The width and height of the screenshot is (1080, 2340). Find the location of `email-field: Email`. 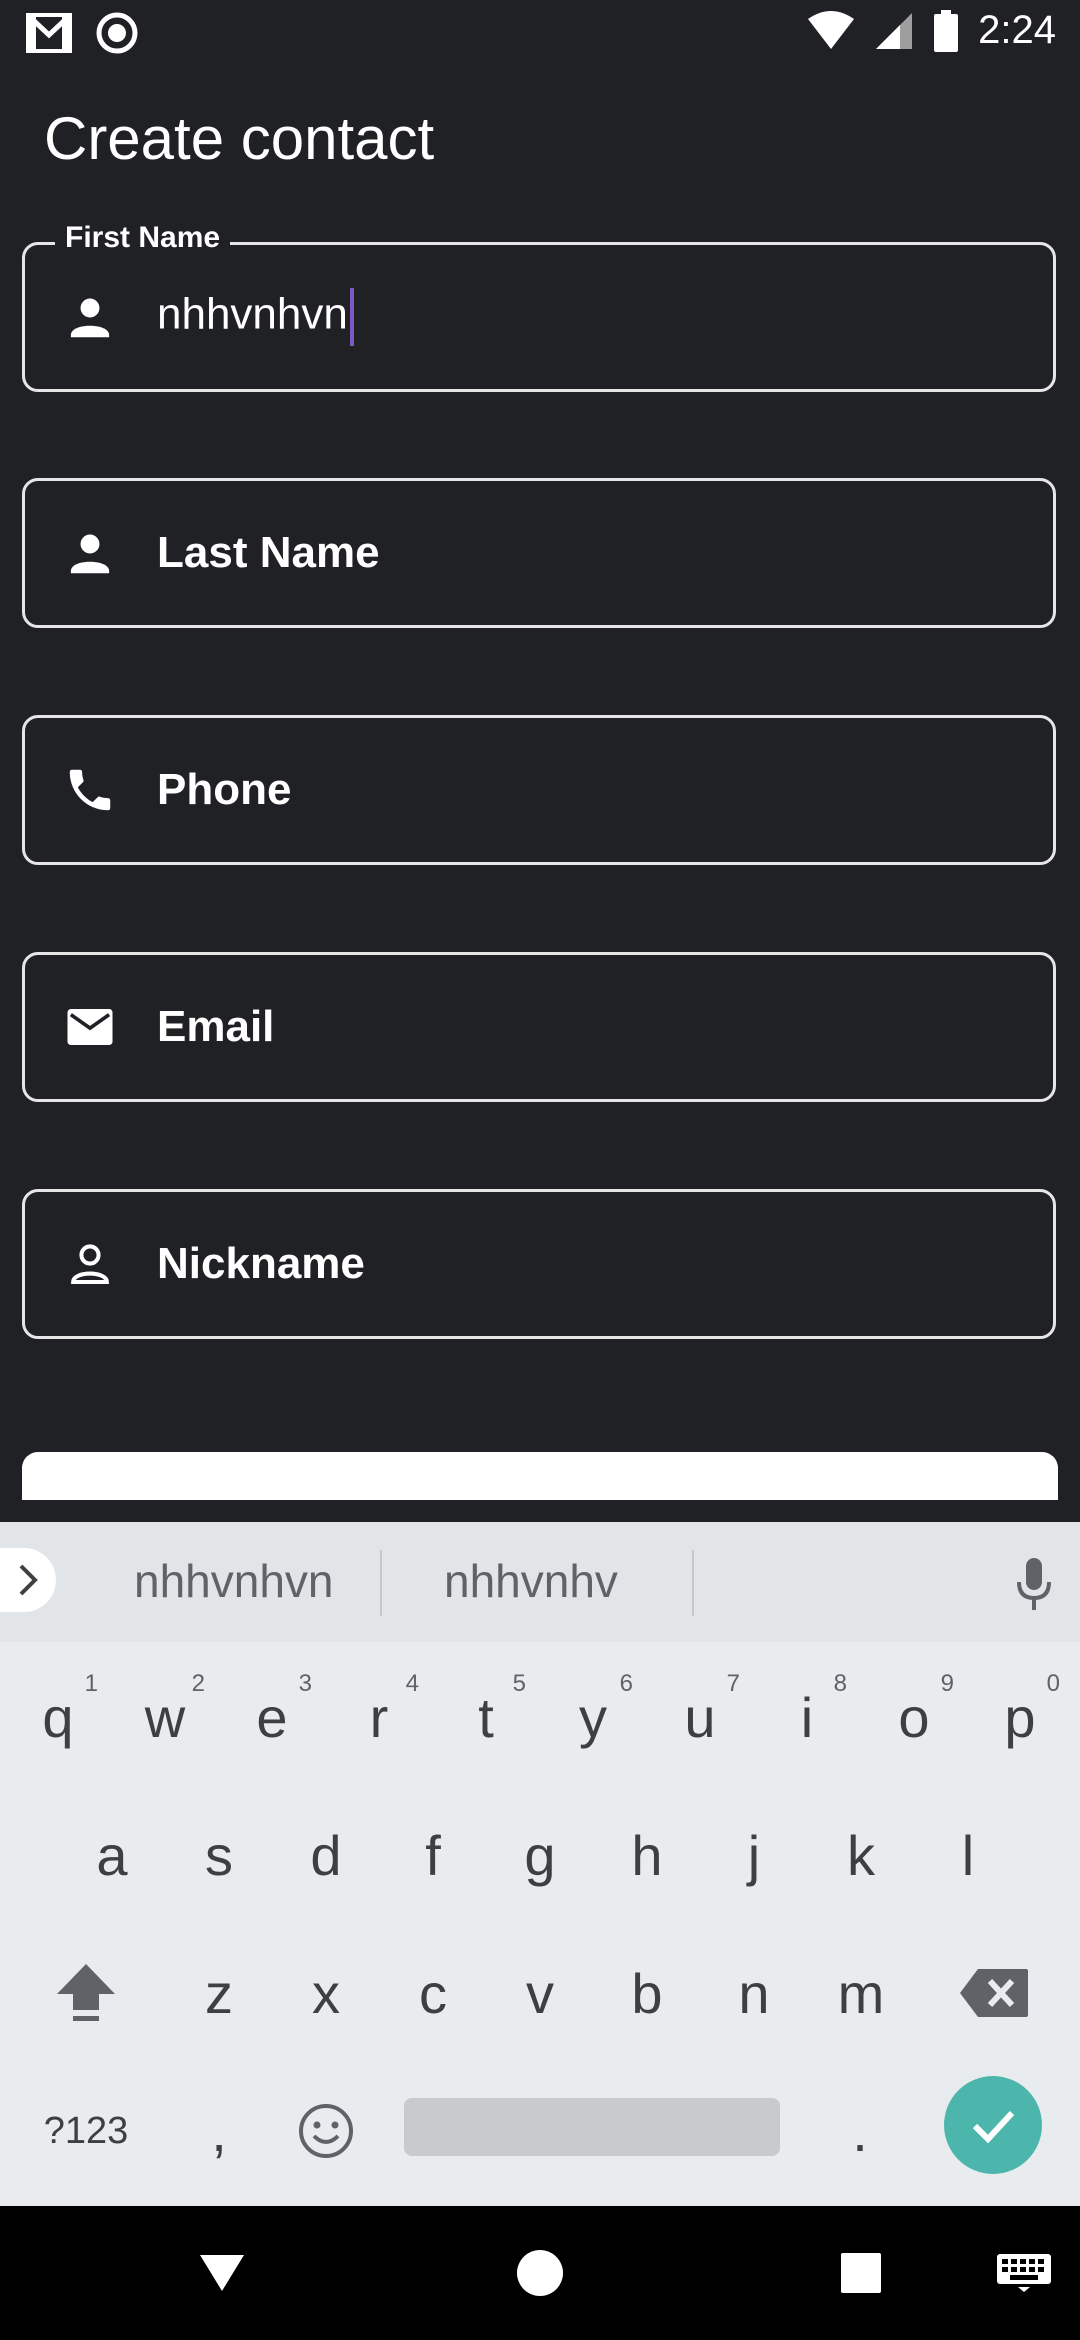

email-field: Email is located at coordinates (539, 1027).